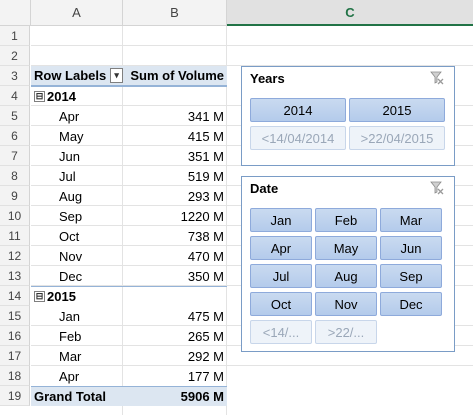 The height and width of the screenshot is (415, 473). What do you see at coordinates (175, 256) in the screenshot?
I see `pivot-month-value: 470 M` at bounding box center [175, 256].